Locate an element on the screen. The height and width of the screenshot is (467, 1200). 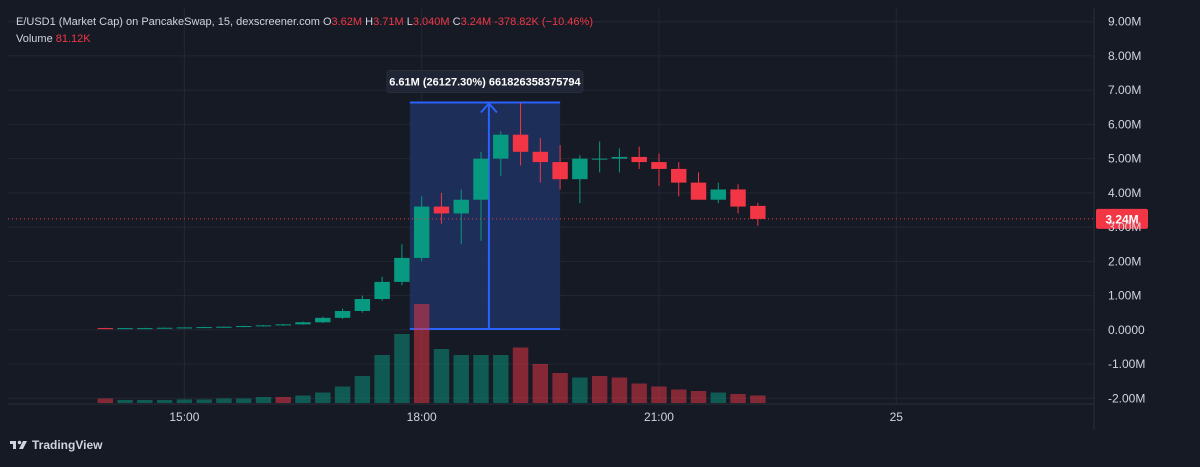
y-tick-label: 6.00M is located at coordinates (1124, 124).